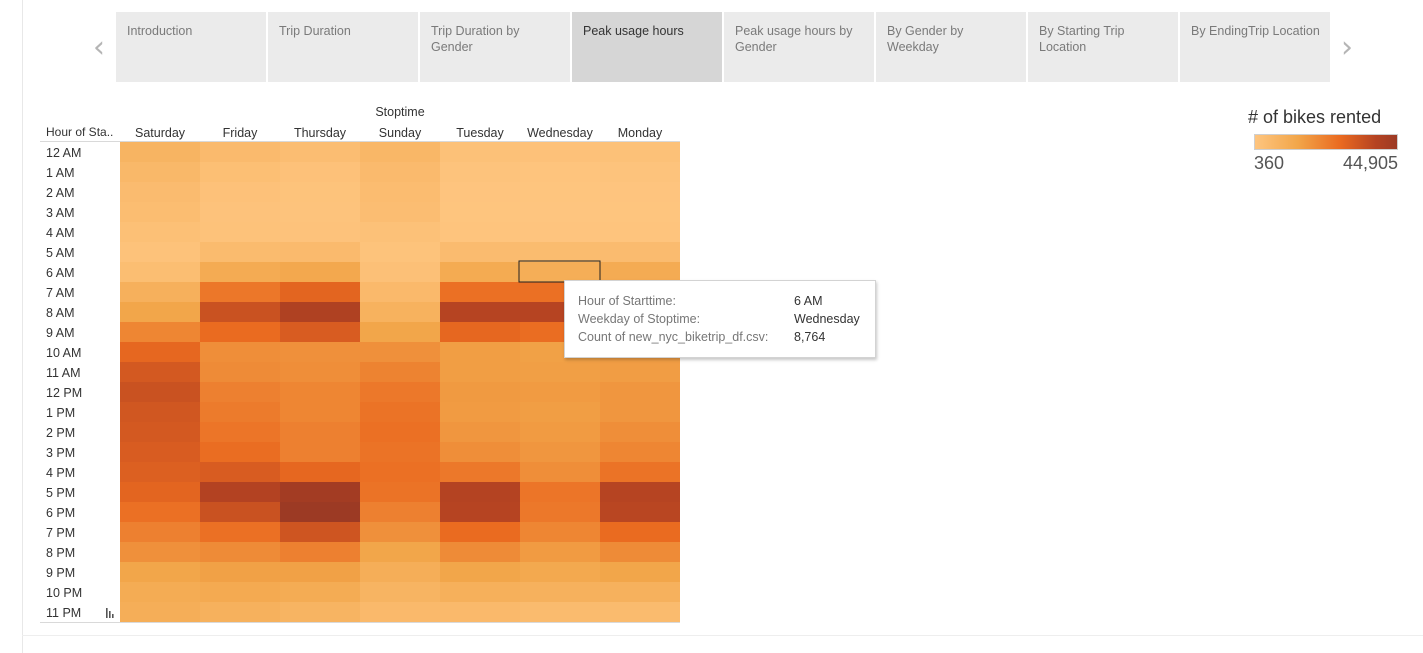 The height and width of the screenshot is (653, 1423). Describe the element at coordinates (1255, 47) in the screenshot. I see `story-tab-by-ending-trip-location: By EndingTrip Location` at that location.